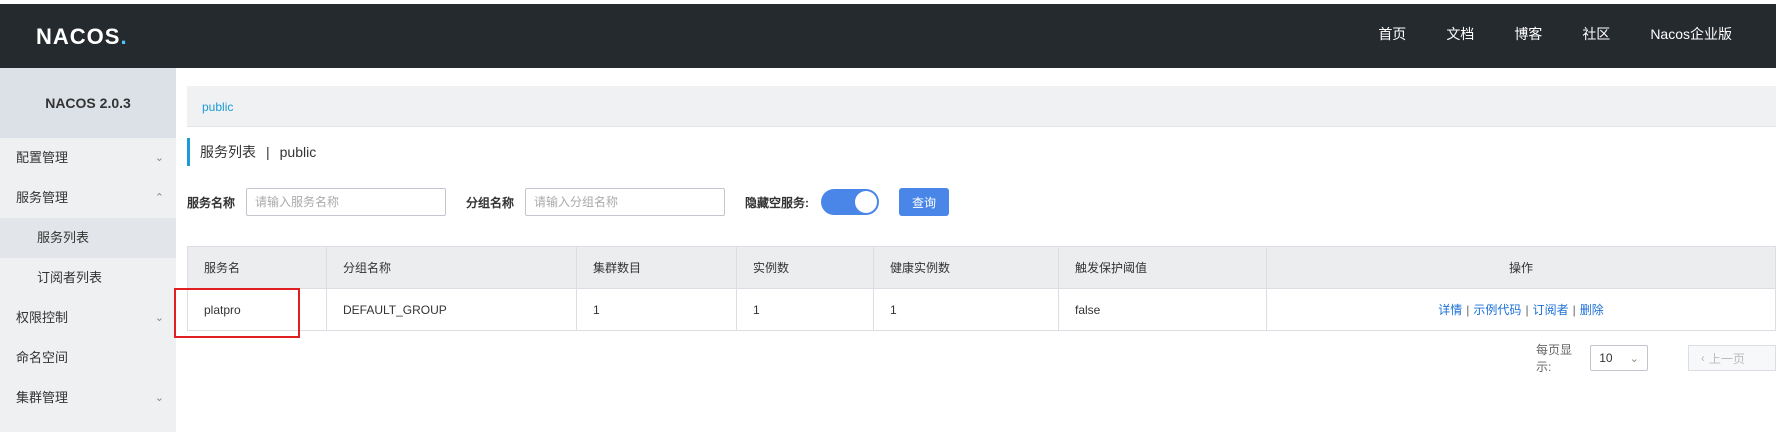 The width and height of the screenshot is (1776, 432). What do you see at coordinates (981, 106) in the screenshot?
I see `breadcrumb: public` at bounding box center [981, 106].